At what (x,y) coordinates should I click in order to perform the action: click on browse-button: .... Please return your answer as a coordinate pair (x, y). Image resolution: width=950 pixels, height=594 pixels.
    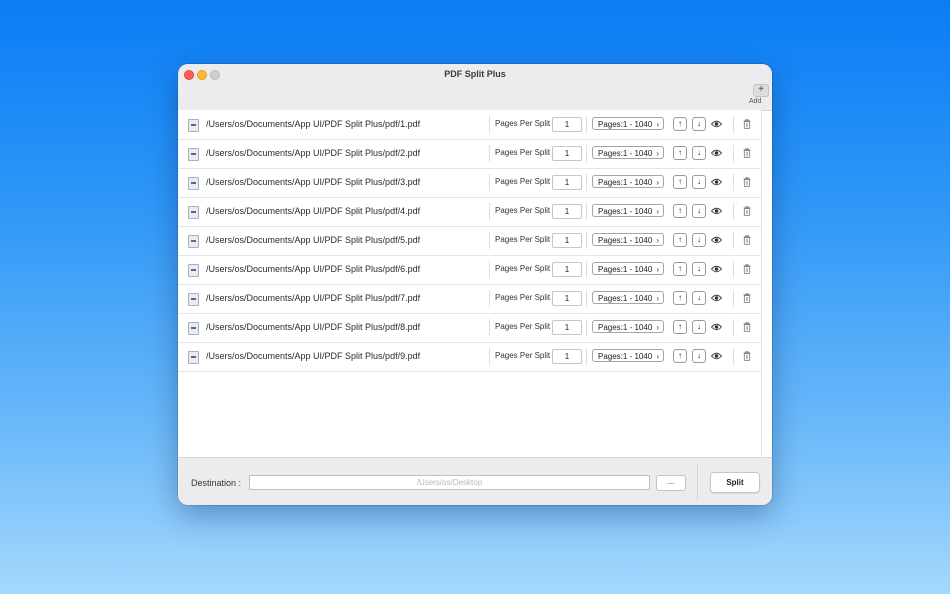
    Looking at the image, I should click on (671, 483).